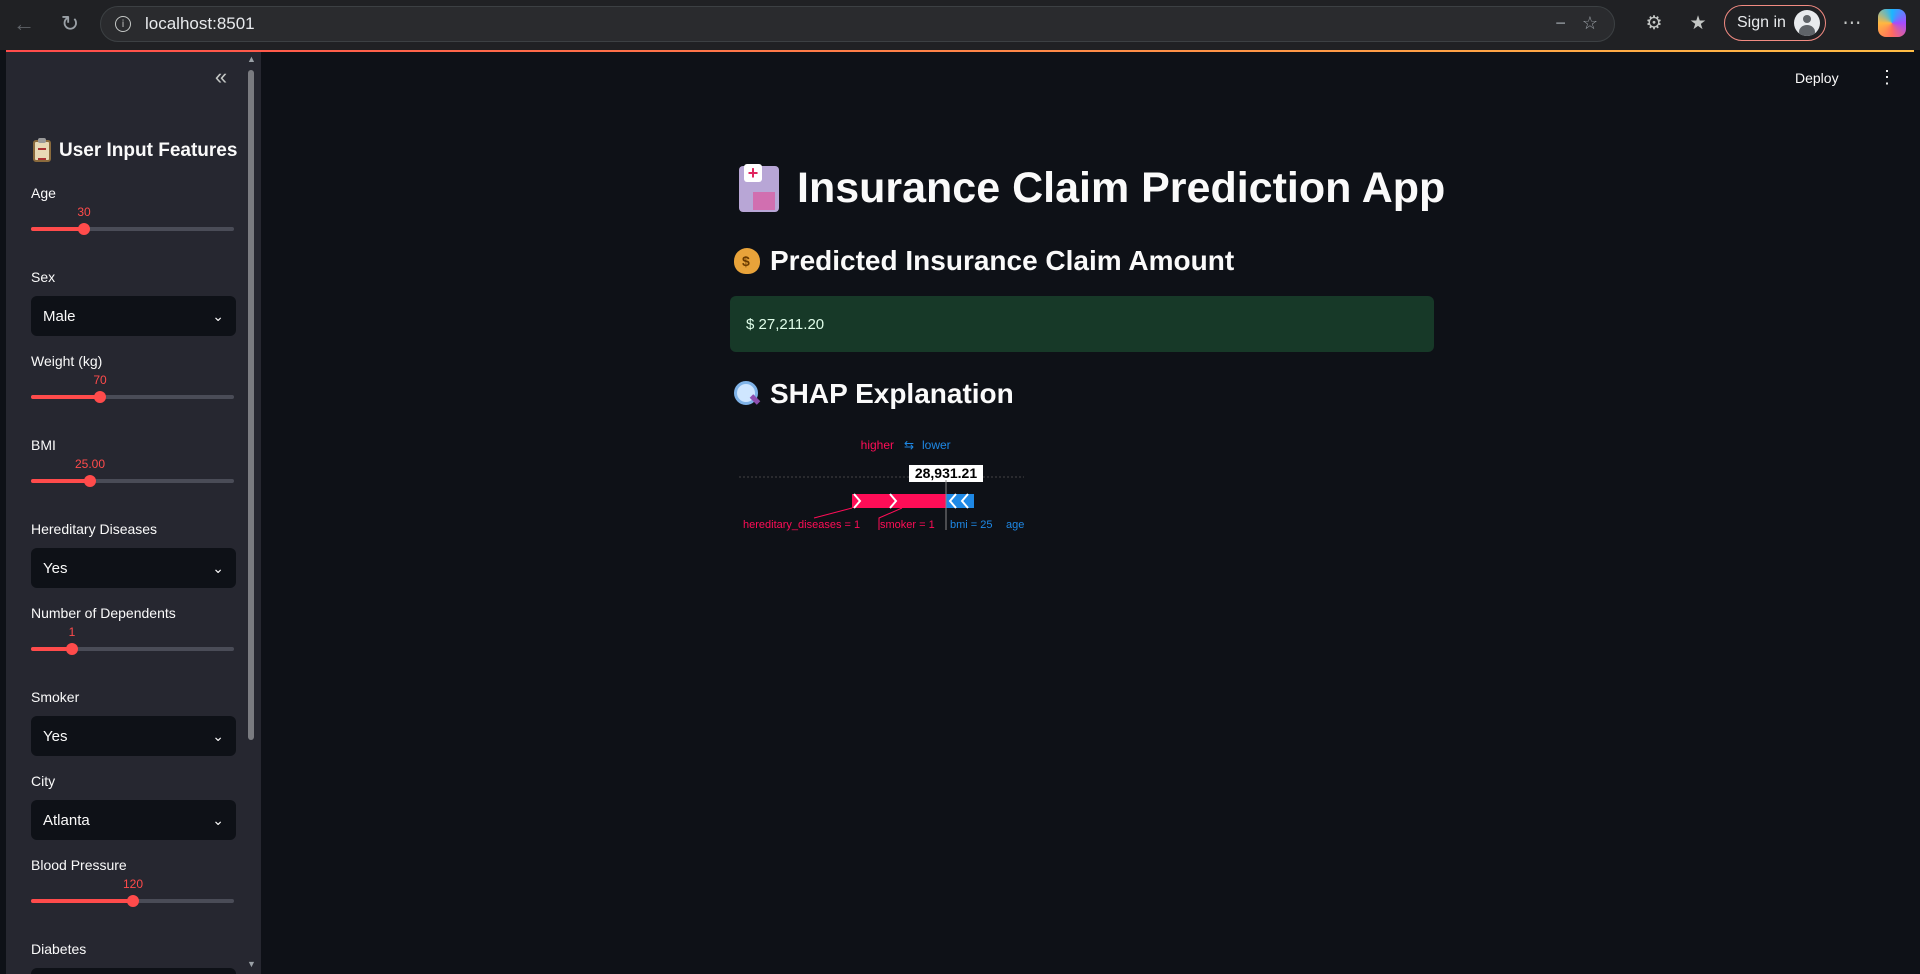 This screenshot has height=974, width=1920. I want to click on hereditary-select-value: Yes, so click(55, 568).